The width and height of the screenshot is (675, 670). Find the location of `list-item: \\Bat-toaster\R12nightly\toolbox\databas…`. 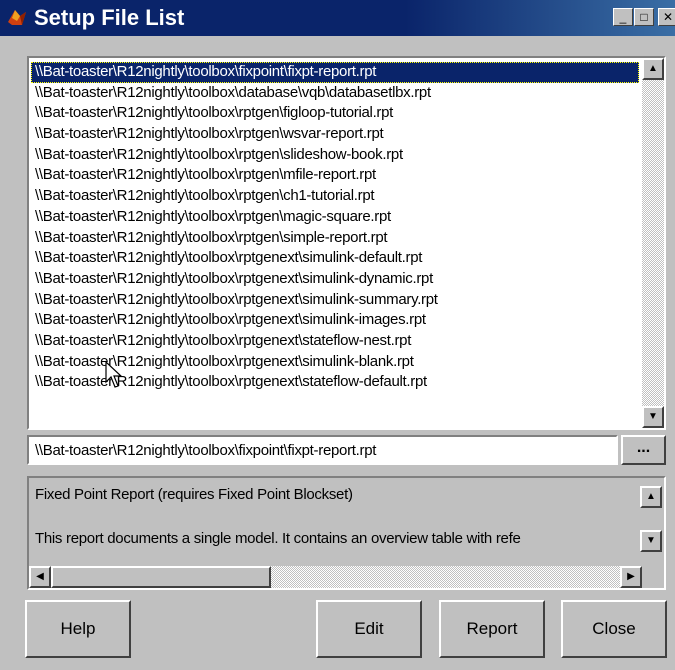

list-item: \\Bat-toaster\R12nightly\toolbox\databas… is located at coordinates (335, 93).